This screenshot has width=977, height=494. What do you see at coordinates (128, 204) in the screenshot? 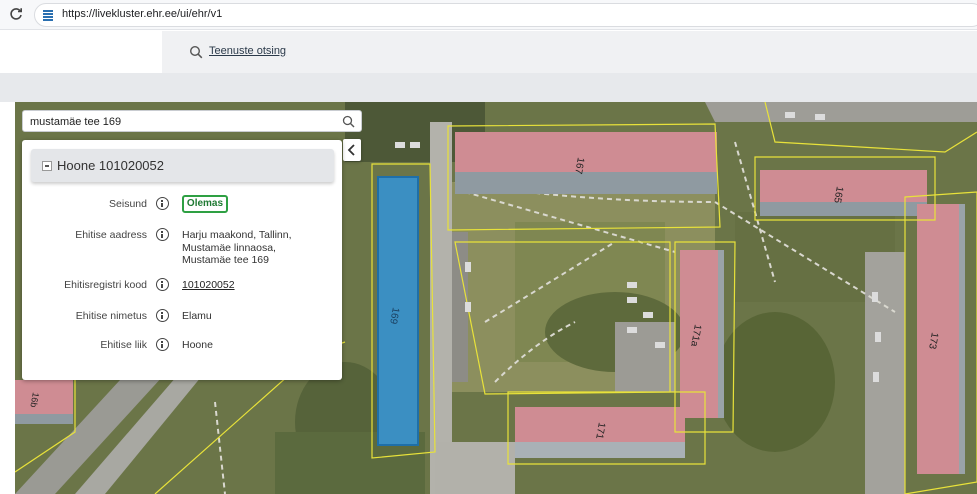
I see `info-label: Seisund` at bounding box center [128, 204].